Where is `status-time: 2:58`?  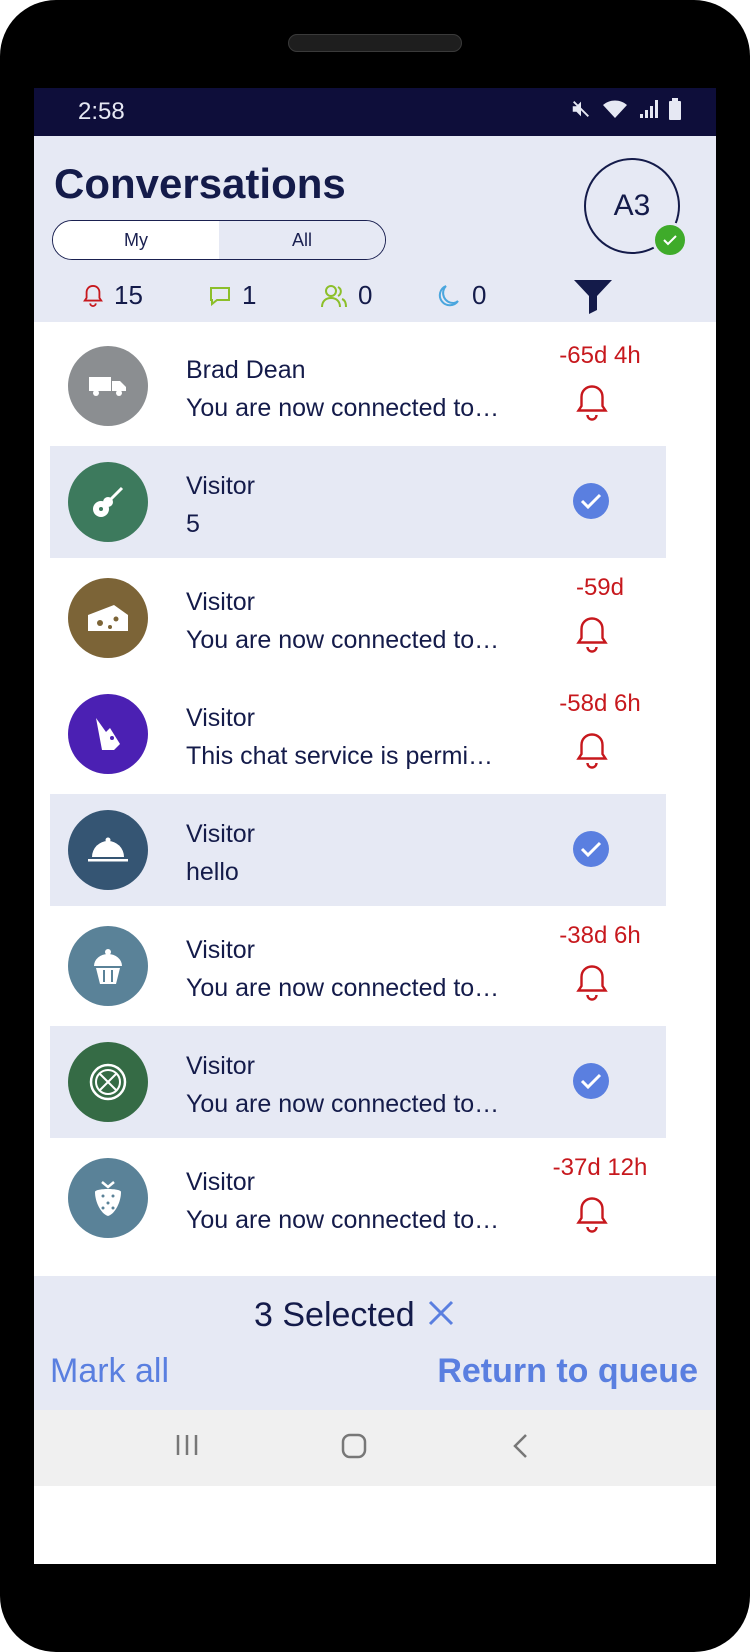
status-time: 2:58 is located at coordinates (101, 111).